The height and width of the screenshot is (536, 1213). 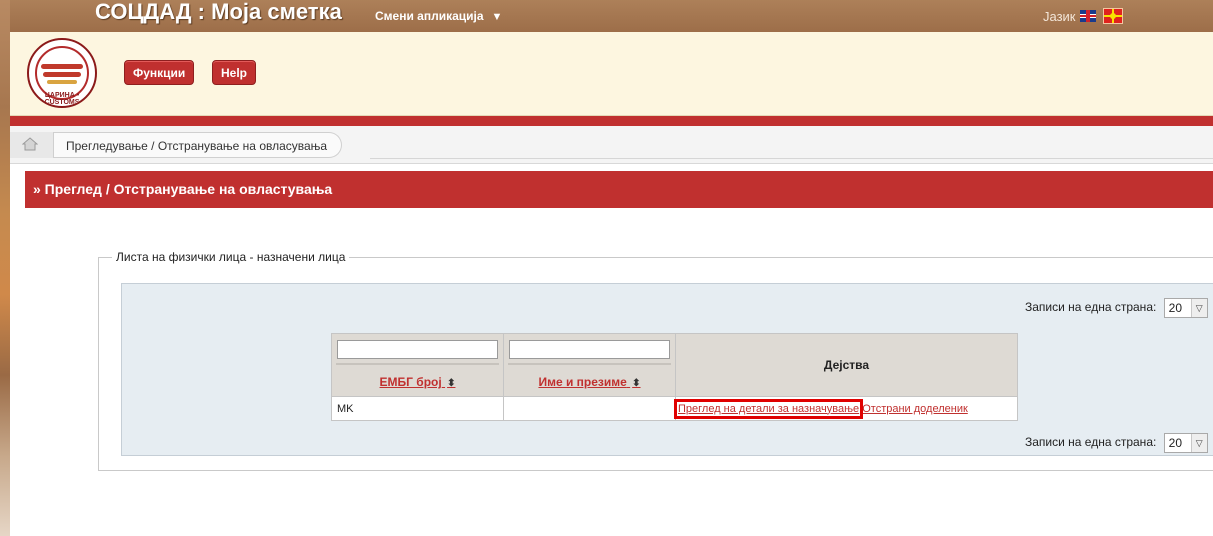 I want to click on sort-embg-link: ЕМБГ број ⬍, so click(x=417, y=382).